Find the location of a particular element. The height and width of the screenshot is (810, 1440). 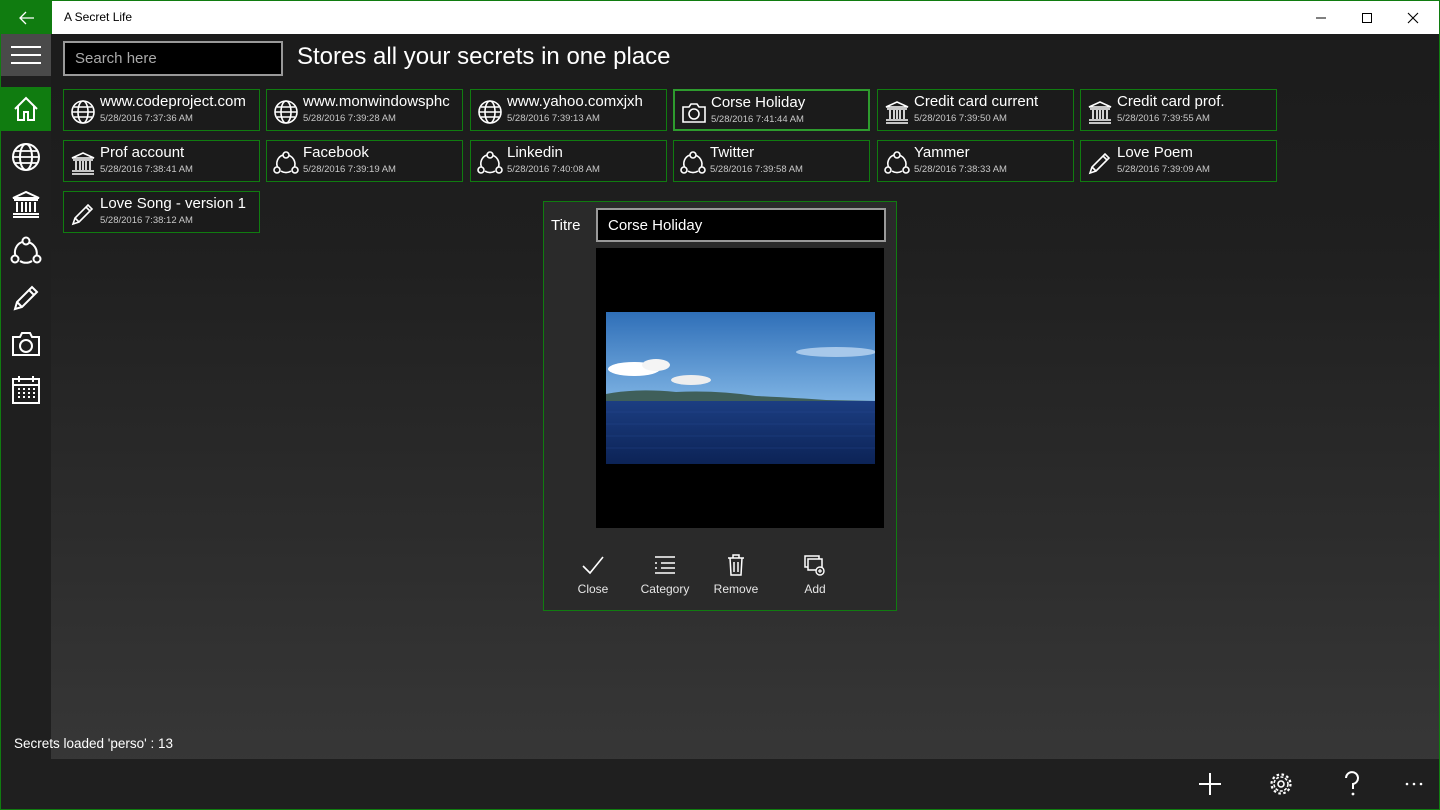

settings-button is located at coordinates (1281, 784).